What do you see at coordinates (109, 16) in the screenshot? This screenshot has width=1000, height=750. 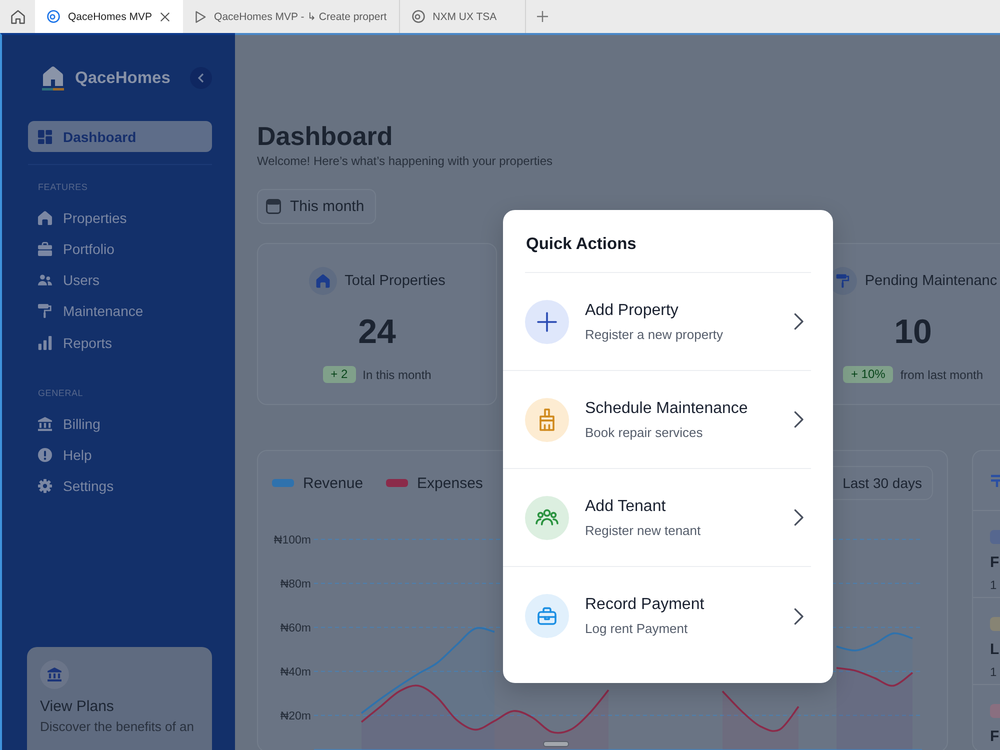 I see `browser-tab: QaceHomes MVP` at bounding box center [109, 16].